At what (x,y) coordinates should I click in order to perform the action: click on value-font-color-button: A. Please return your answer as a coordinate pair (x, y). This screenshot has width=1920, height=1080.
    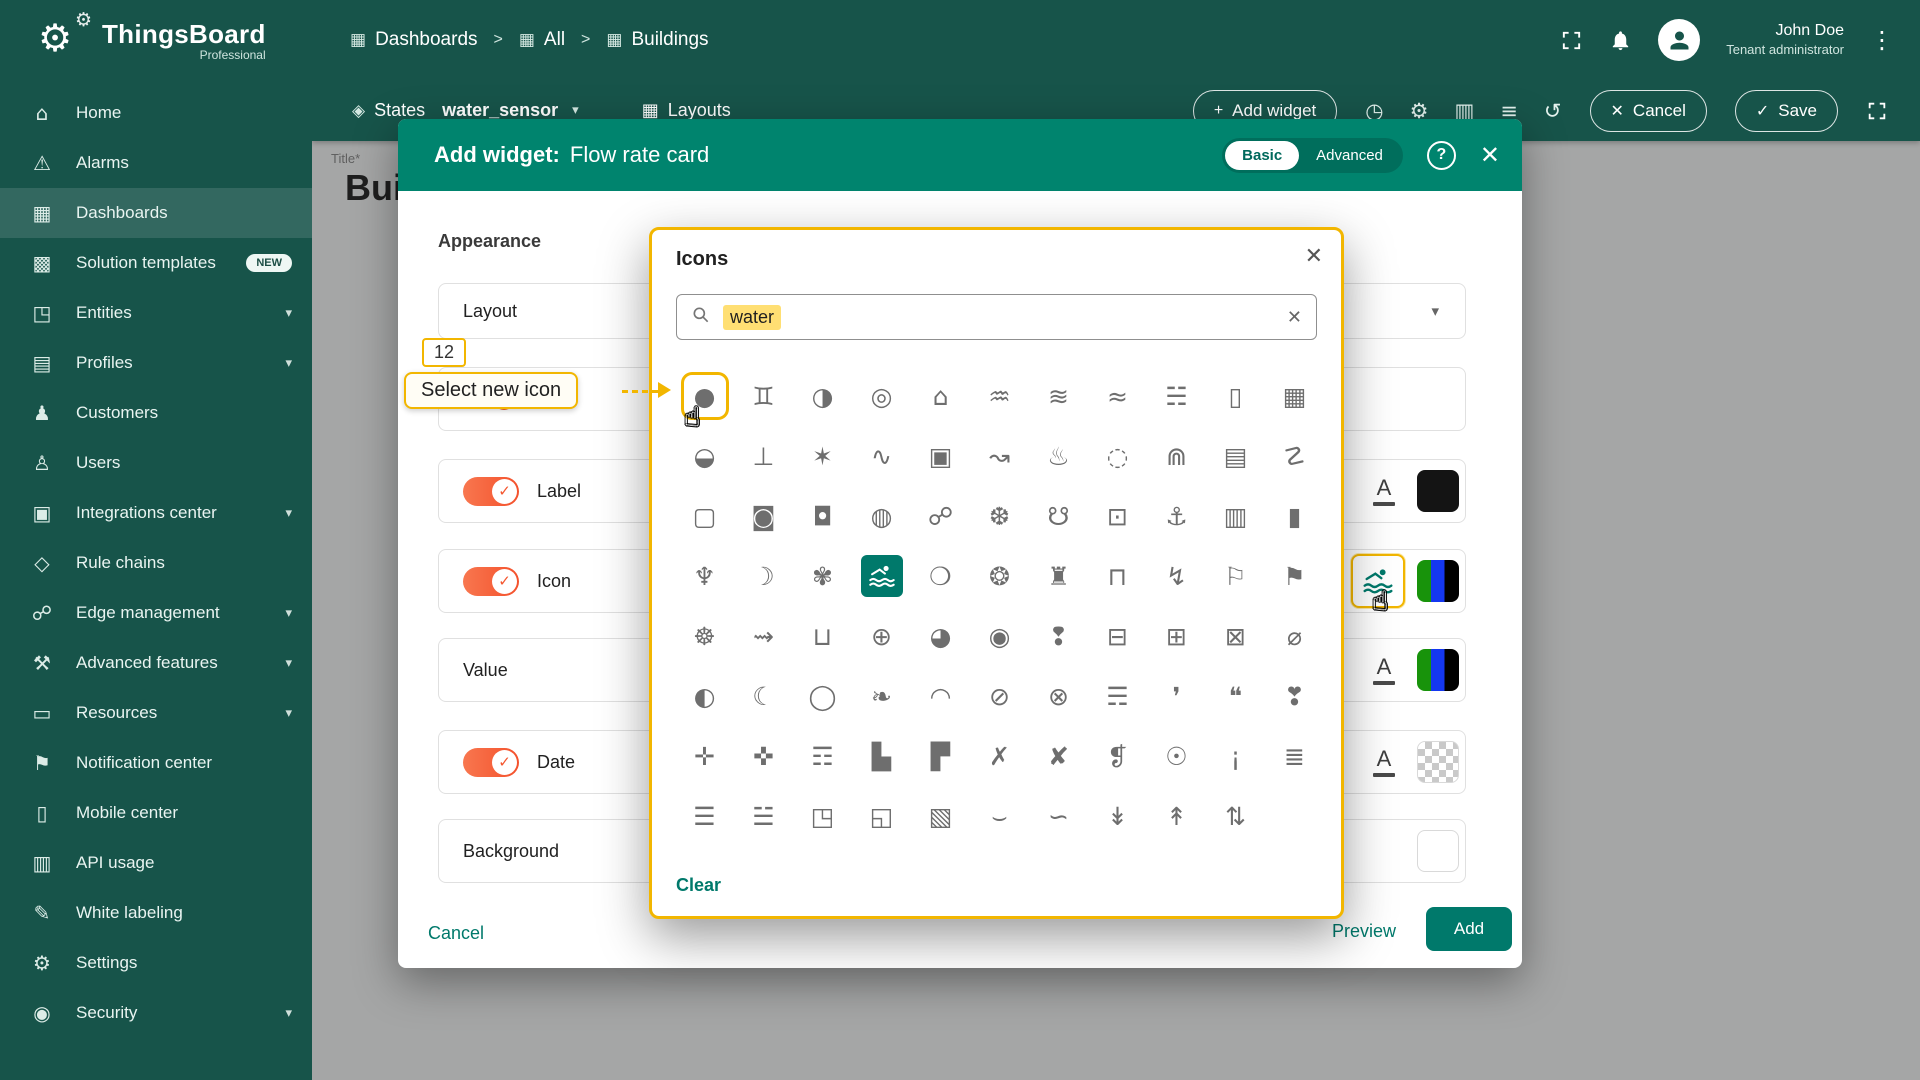
    Looking at the image, I should click on (1384, 670).